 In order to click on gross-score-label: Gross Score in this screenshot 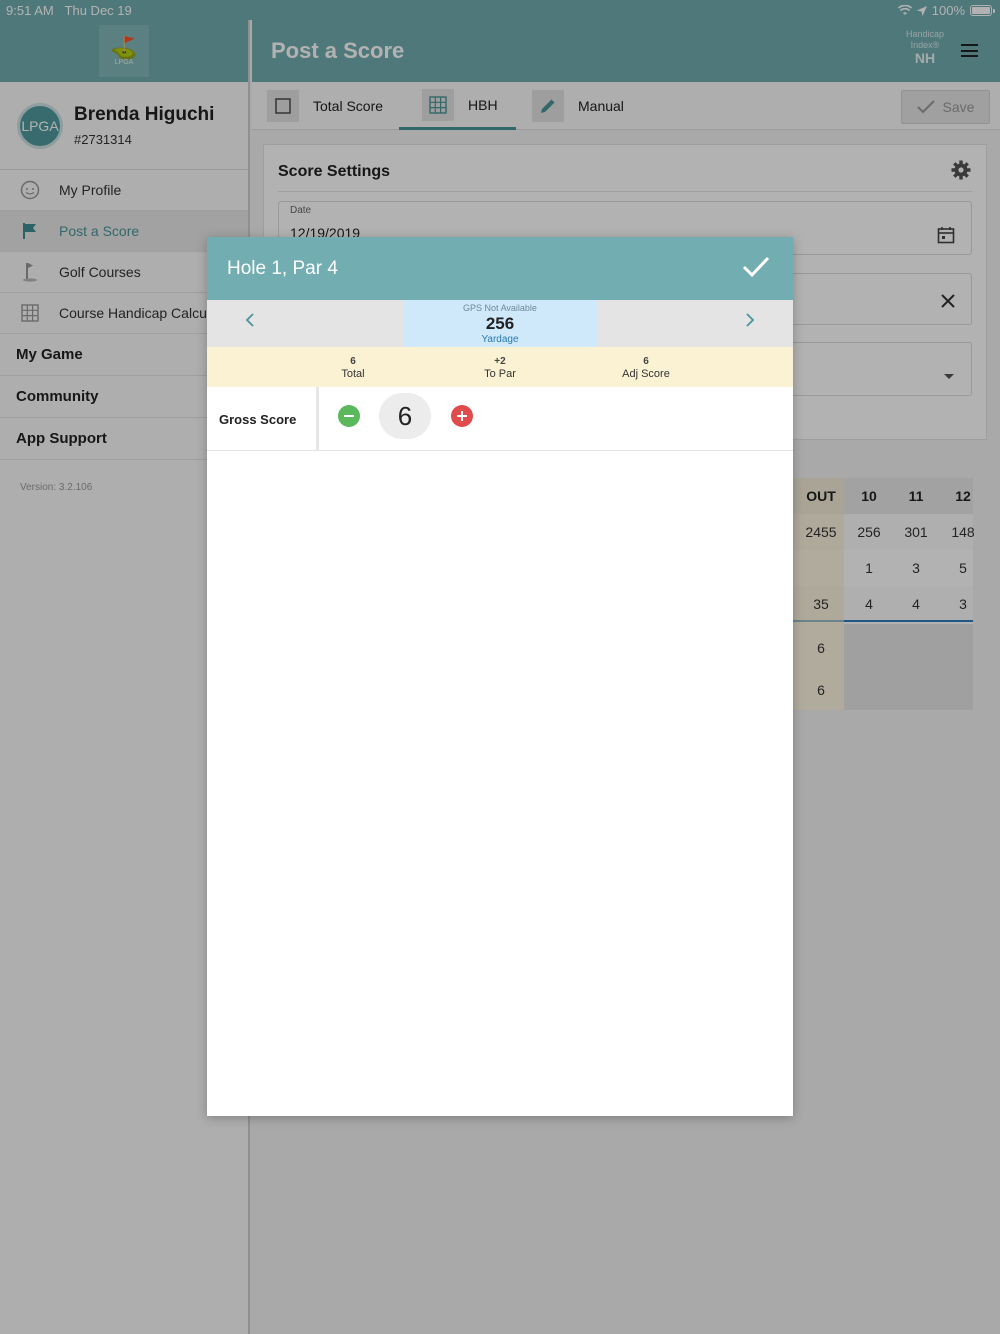, I will do `click(263, 419)`.